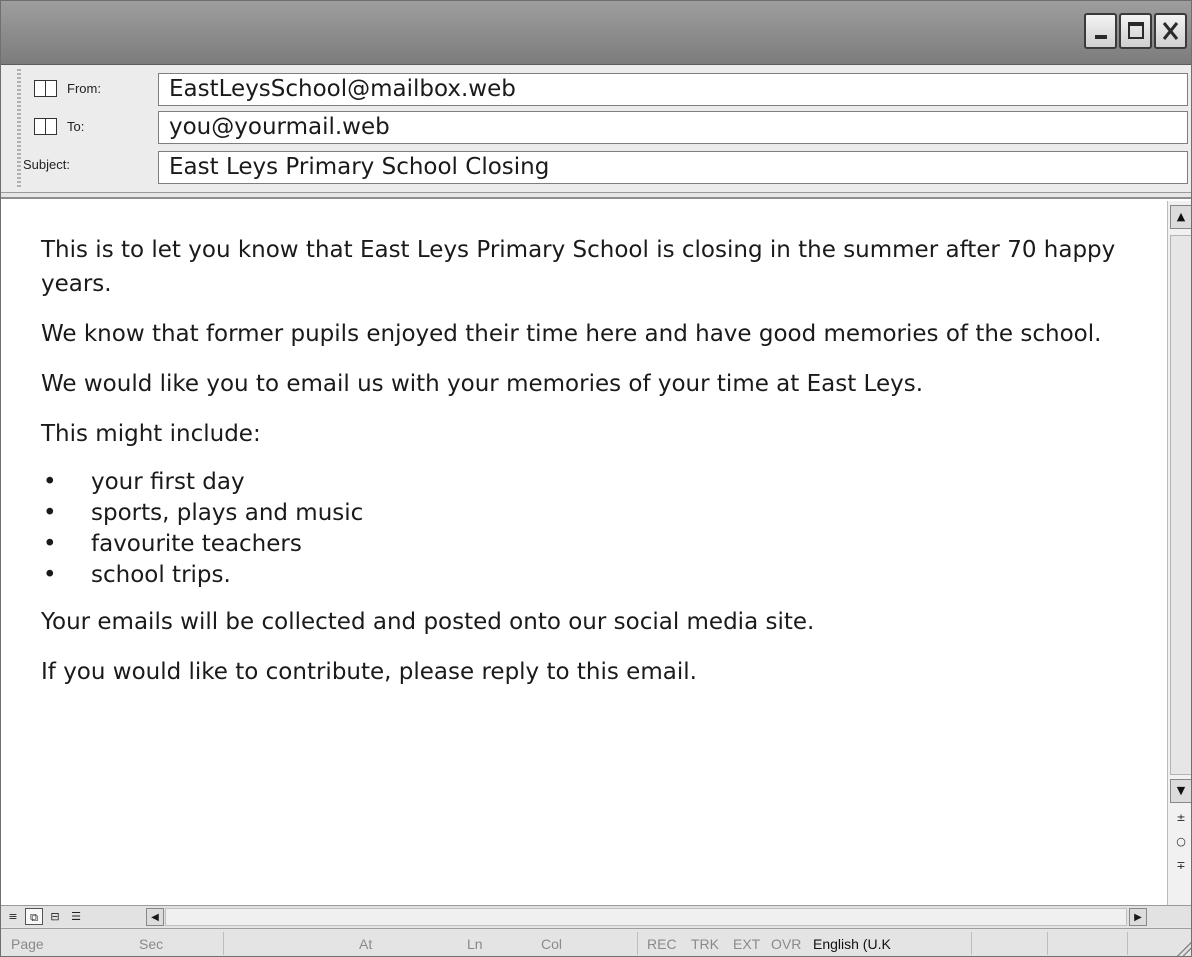 This screenshot has height=957, width=1192. Describe the element at coordinates (84, 88) in the screenshot. I see `from-label: From:` at that location.